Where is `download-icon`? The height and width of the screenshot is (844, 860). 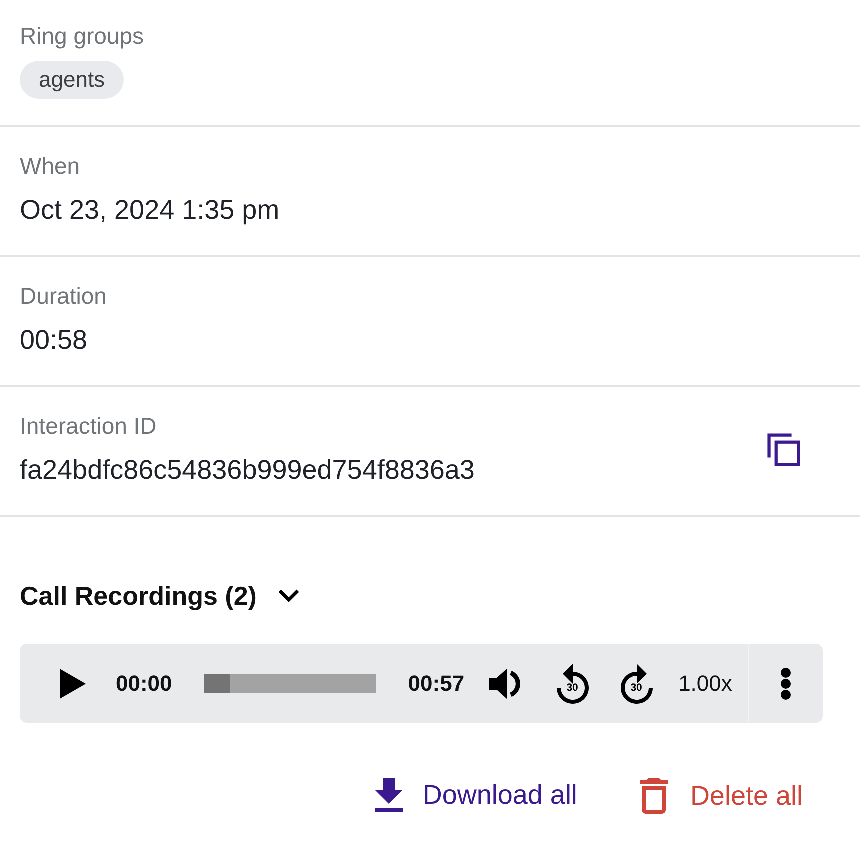
download-icon is located at coordinates (388, 795).